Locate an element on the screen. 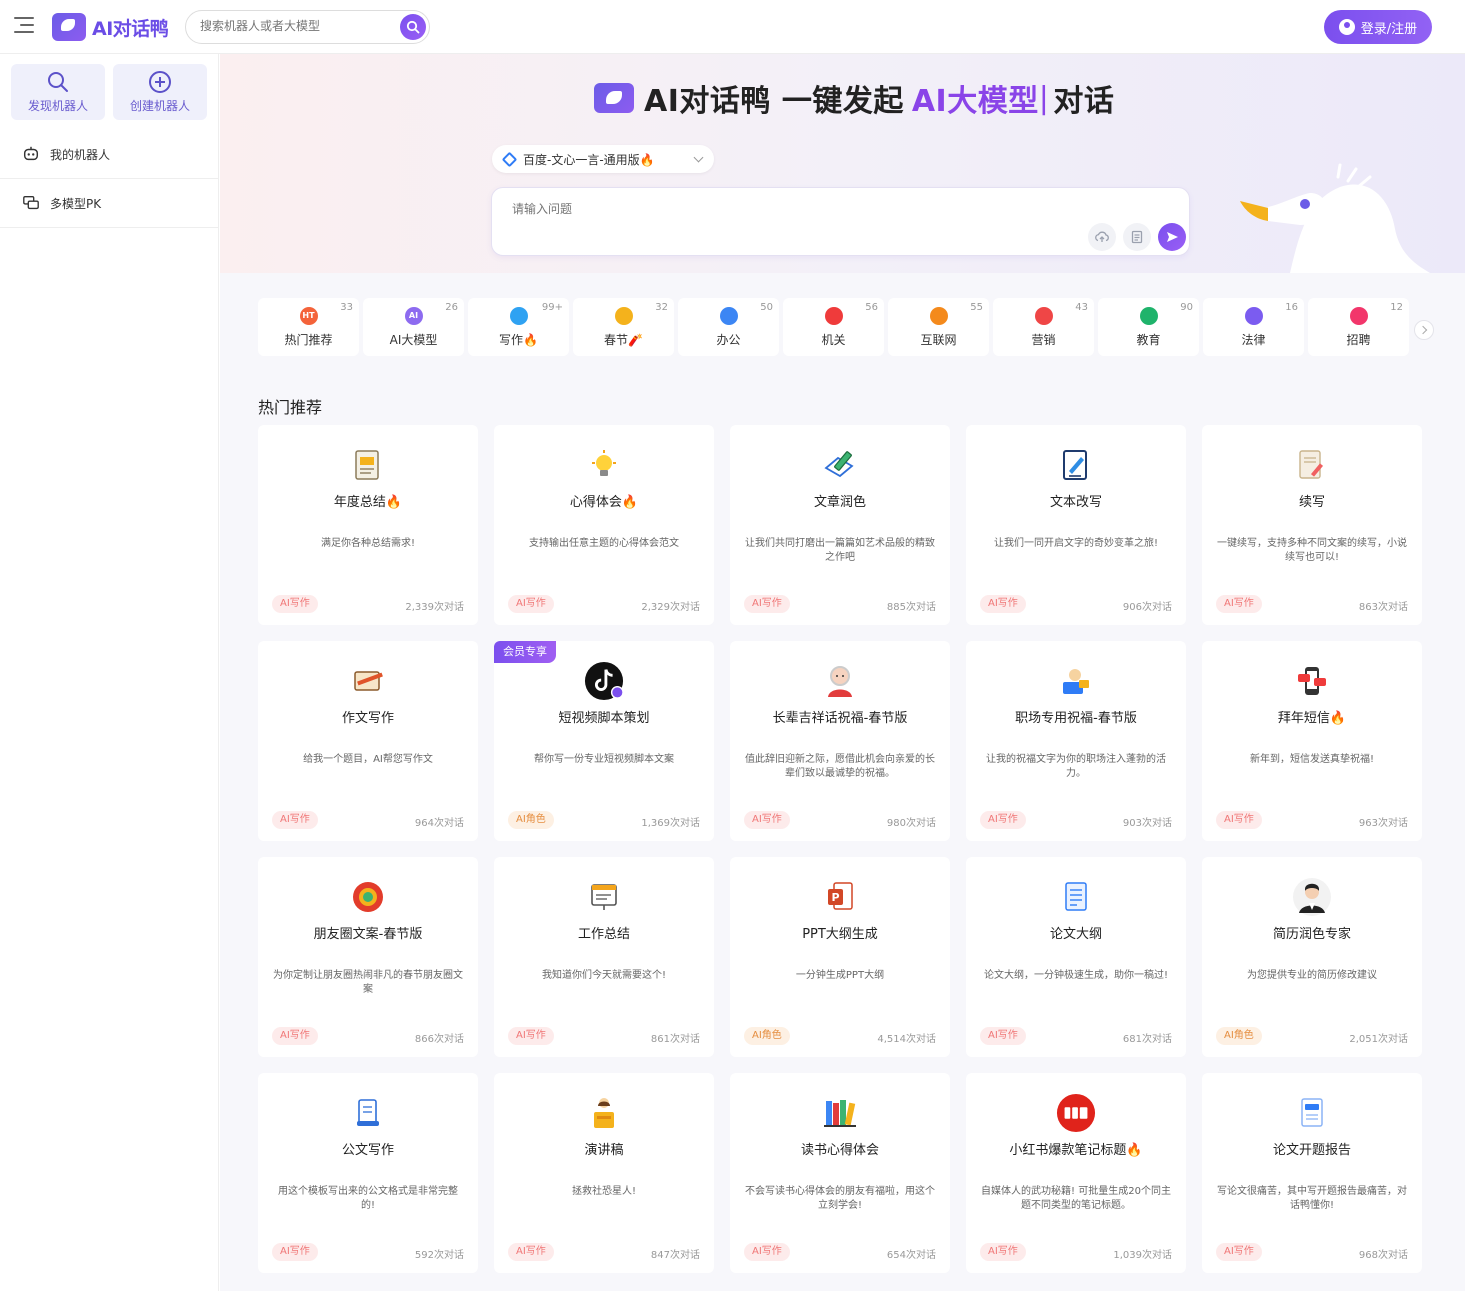 This screenshot has width=1465, height=1291. category-count: 43 is located at coordinates (1081, 307).